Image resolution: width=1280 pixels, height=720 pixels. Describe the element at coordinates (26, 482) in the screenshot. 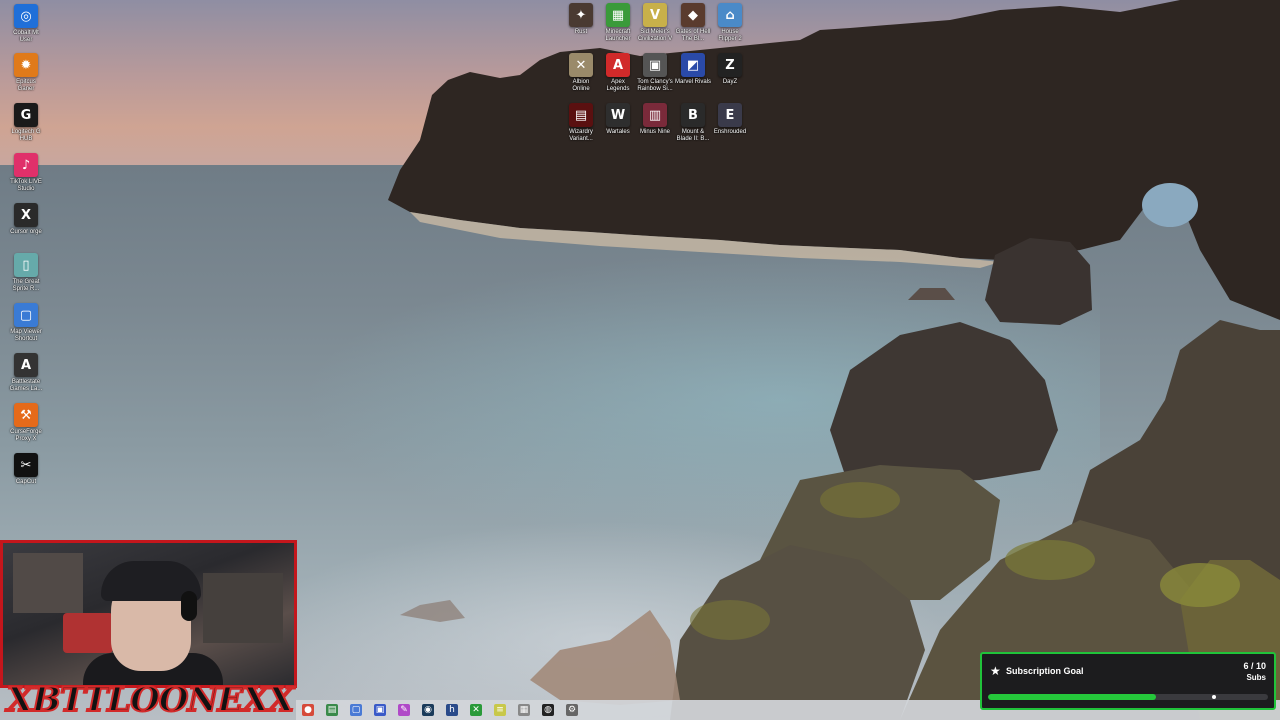

I see `desktop-shortcut-label: CapCut` at that location.